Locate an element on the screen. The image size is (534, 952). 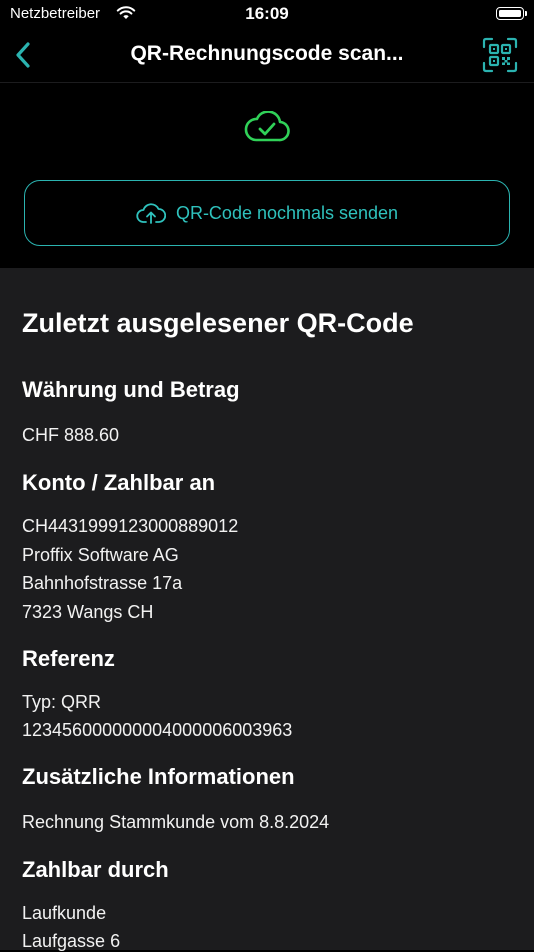
account-title: Konto / Zahlbar an is located at coordinates (119, 482).